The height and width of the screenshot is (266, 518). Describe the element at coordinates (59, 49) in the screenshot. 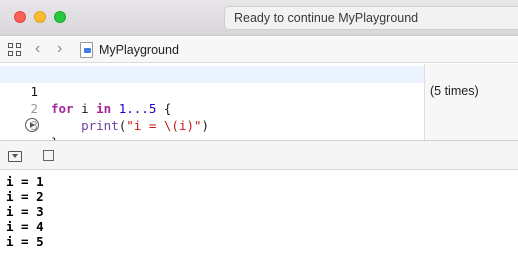

I see `forward-chevron-icon: ›` at that location.